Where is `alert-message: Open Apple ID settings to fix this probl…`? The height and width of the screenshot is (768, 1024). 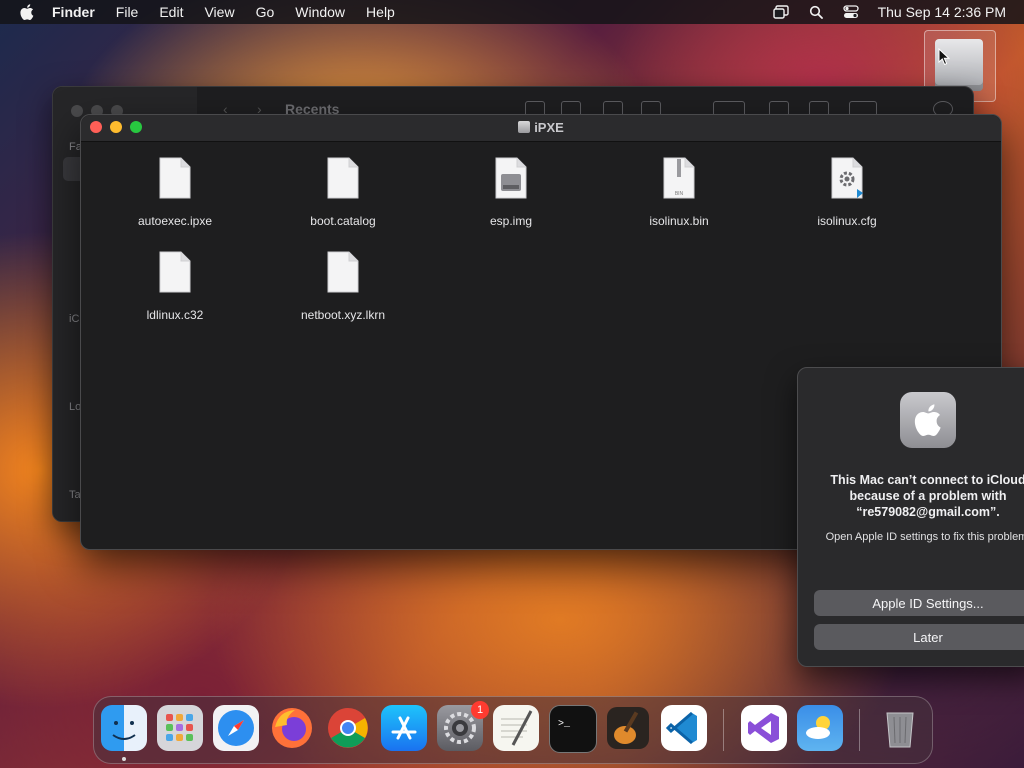 alert-message: Open Apple ID settings to fix this probl… is located at coordinates (924, 537).